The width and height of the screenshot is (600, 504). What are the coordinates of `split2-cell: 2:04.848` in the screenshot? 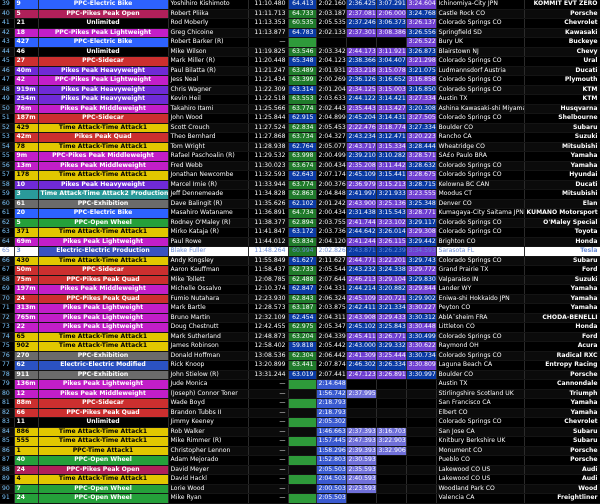 It's located at (331, 194).